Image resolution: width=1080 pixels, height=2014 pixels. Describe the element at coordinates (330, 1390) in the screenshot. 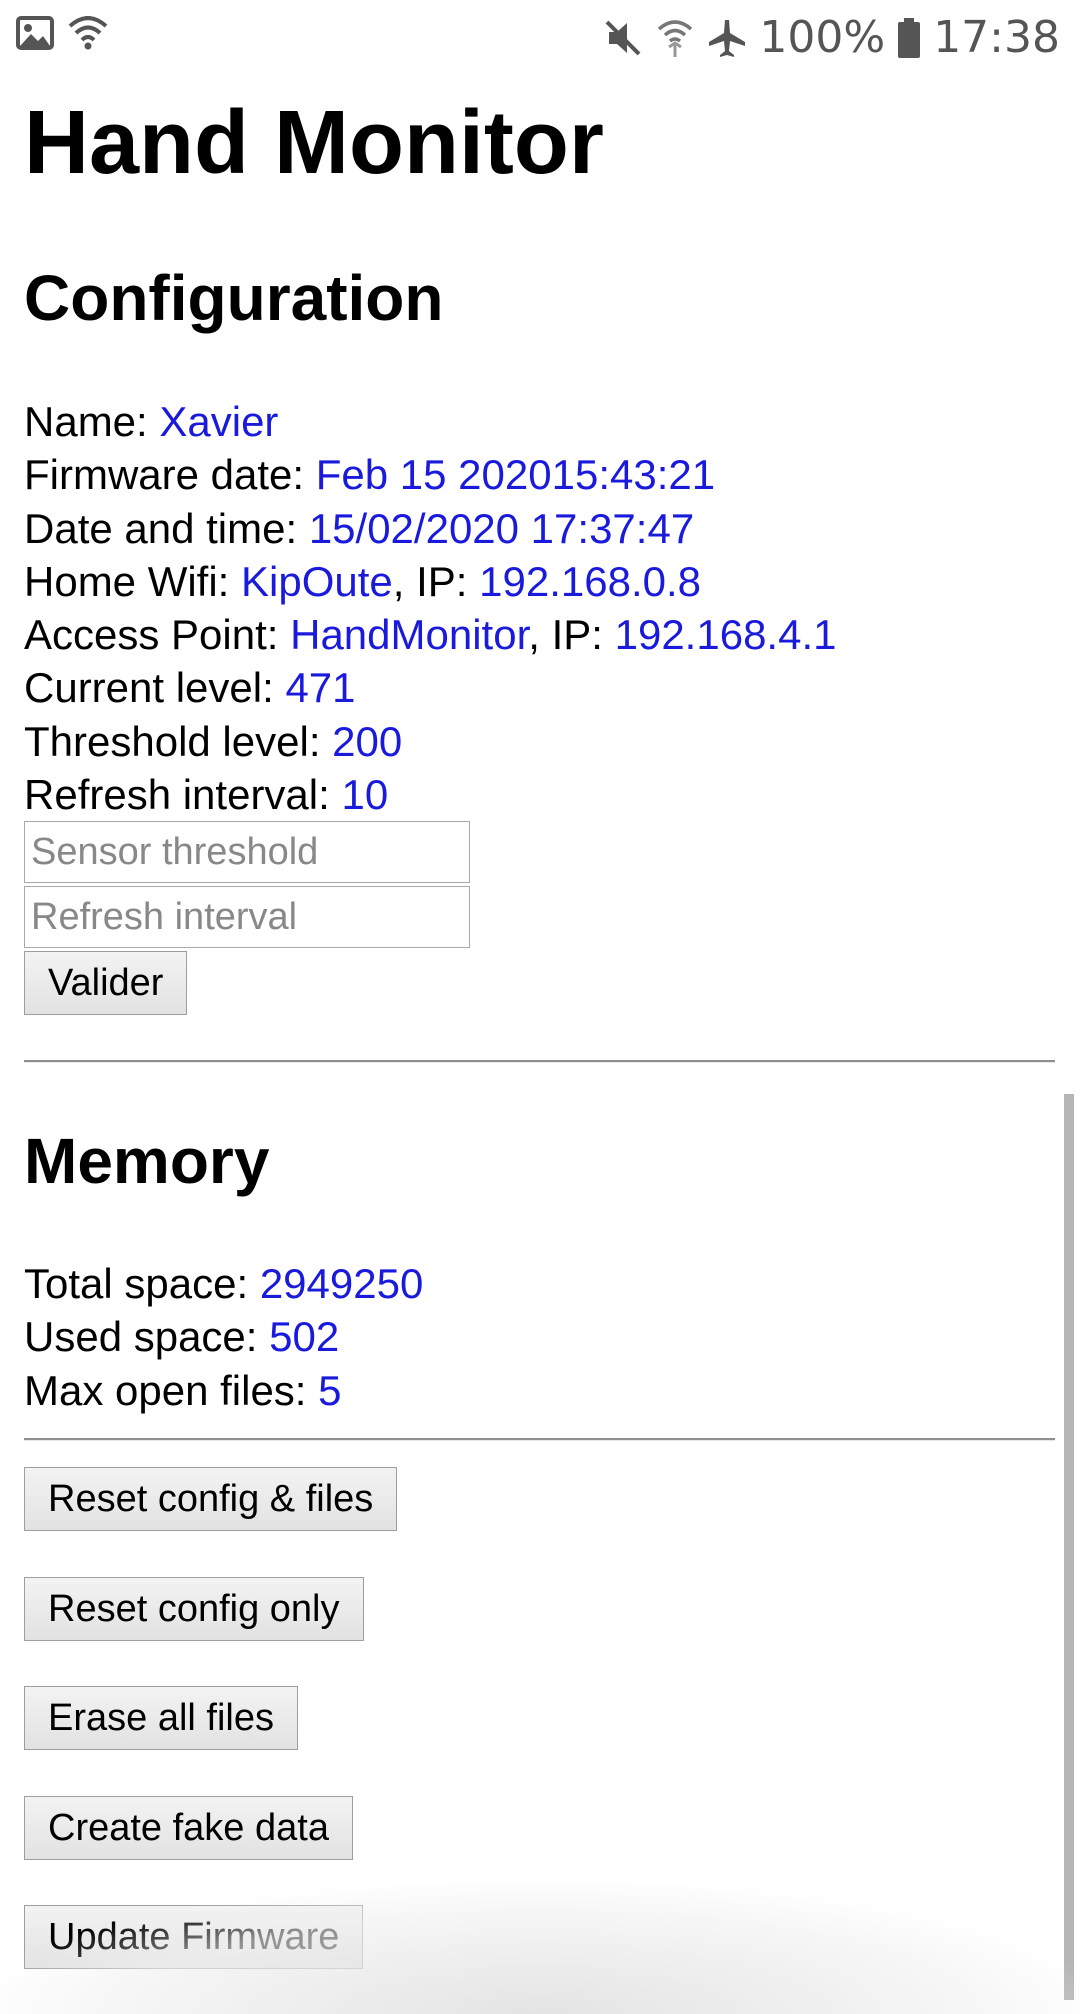

I see `max-open-files-value: 5` at that location.